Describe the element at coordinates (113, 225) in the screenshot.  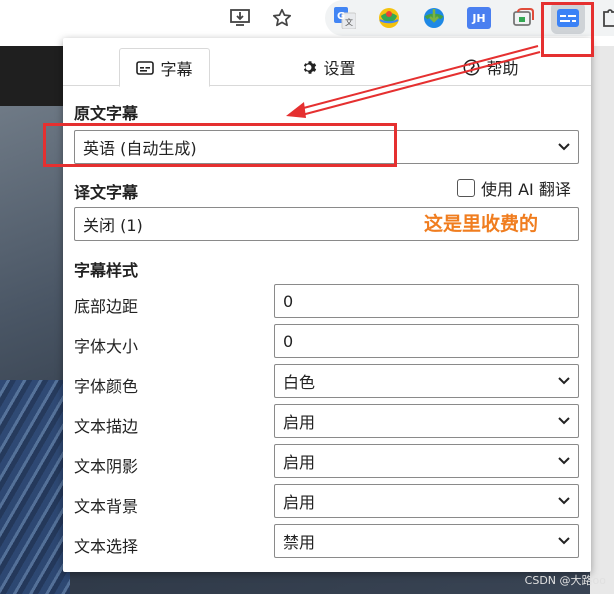
I see `translated-subtitle-value: 关闭 (1)` at that location.